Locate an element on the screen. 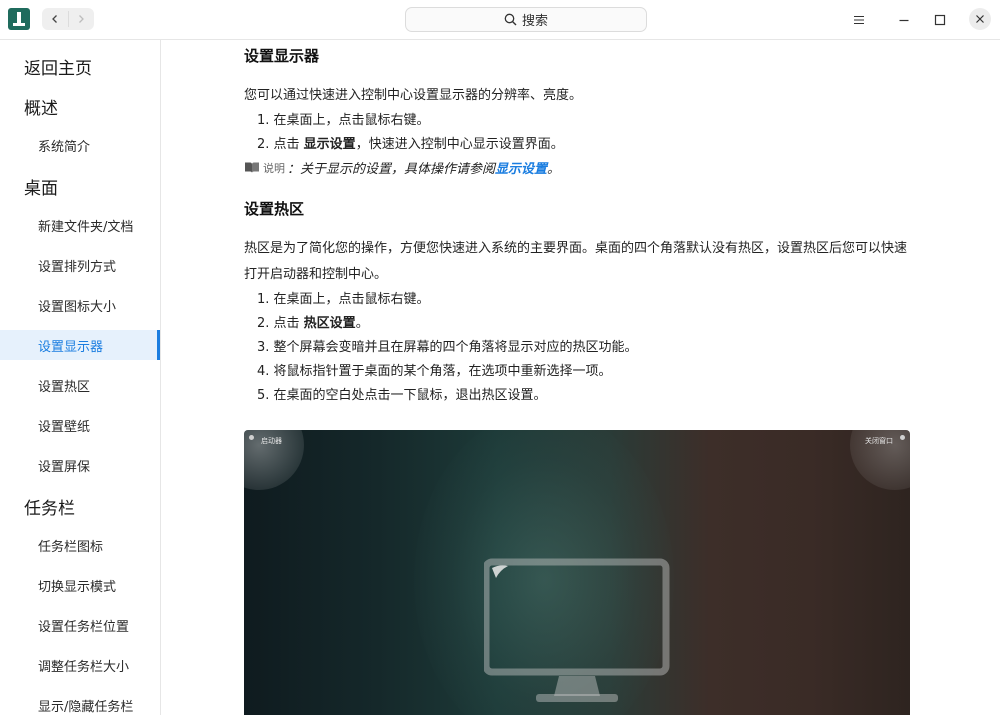 This screenshot has width=1000, height=715. book-icon is located at coordinates (252, 167).